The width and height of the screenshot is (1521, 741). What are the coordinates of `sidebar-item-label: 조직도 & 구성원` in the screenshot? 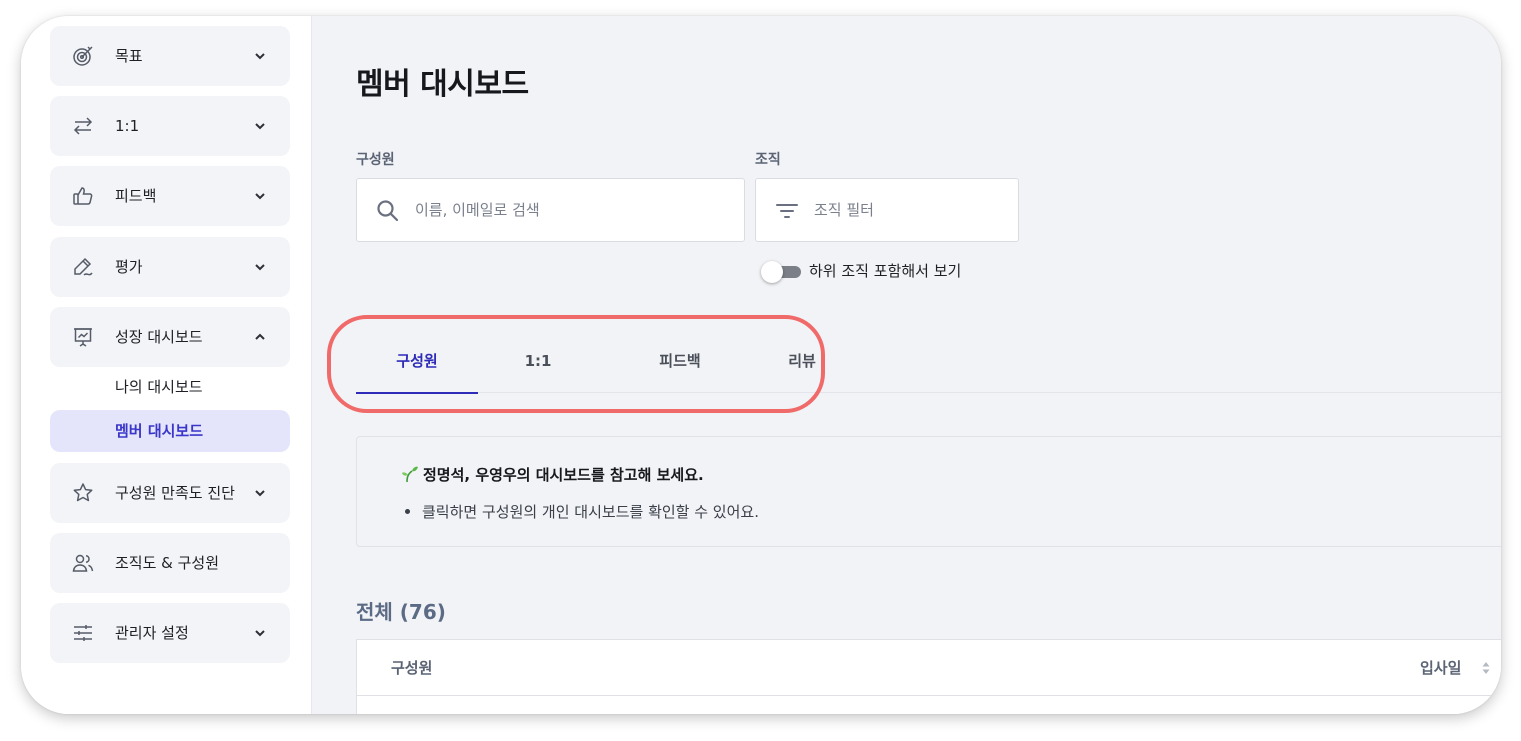 It's located at (167, 563).